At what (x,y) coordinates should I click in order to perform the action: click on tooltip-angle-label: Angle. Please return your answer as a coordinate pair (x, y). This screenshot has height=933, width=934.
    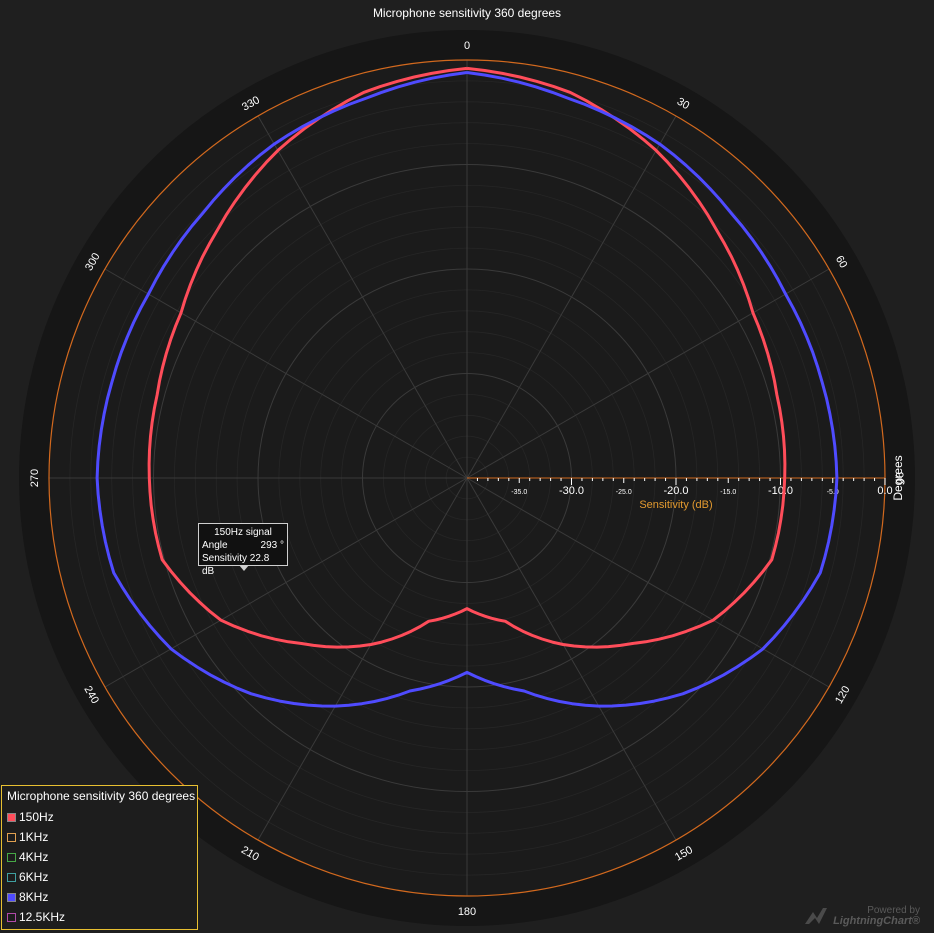
    Looking at the image, I should click on (215, 545).